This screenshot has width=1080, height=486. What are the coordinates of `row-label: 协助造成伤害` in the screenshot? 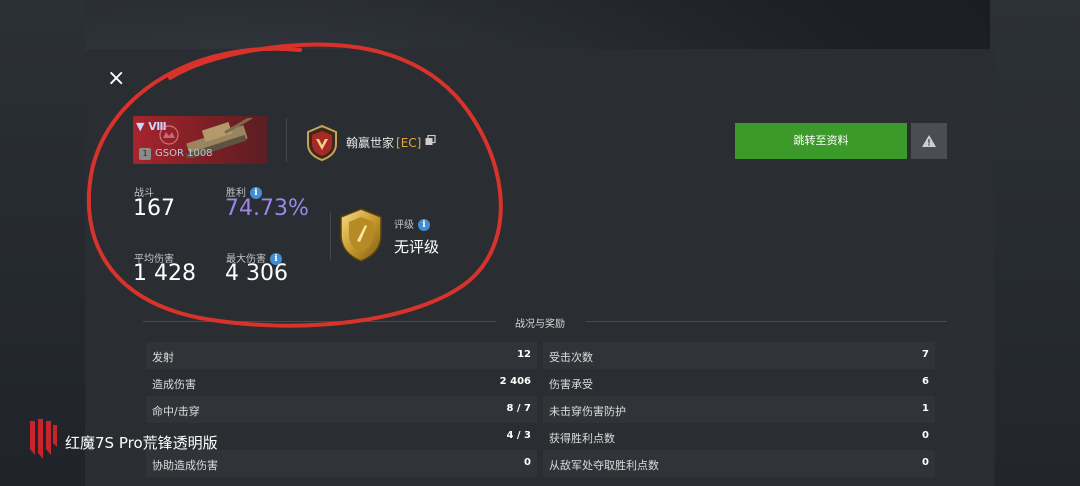 It's located at (185, 465).